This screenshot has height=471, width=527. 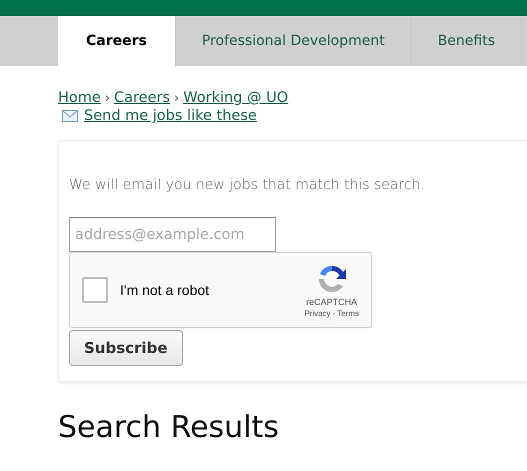 I want to click on checkbox-label: I'm not a robot, so click(x=165, y=290).